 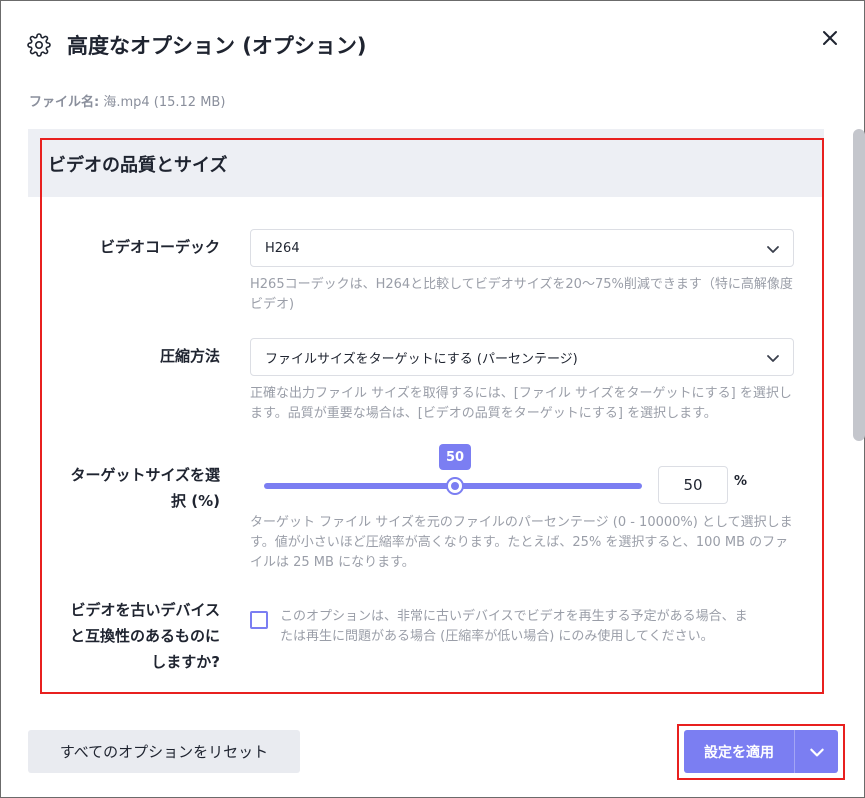 What do you see at coordinates (859, 285) in the screenshot?
I see `scrollbar-thumb` at bounding box center [859, 285].